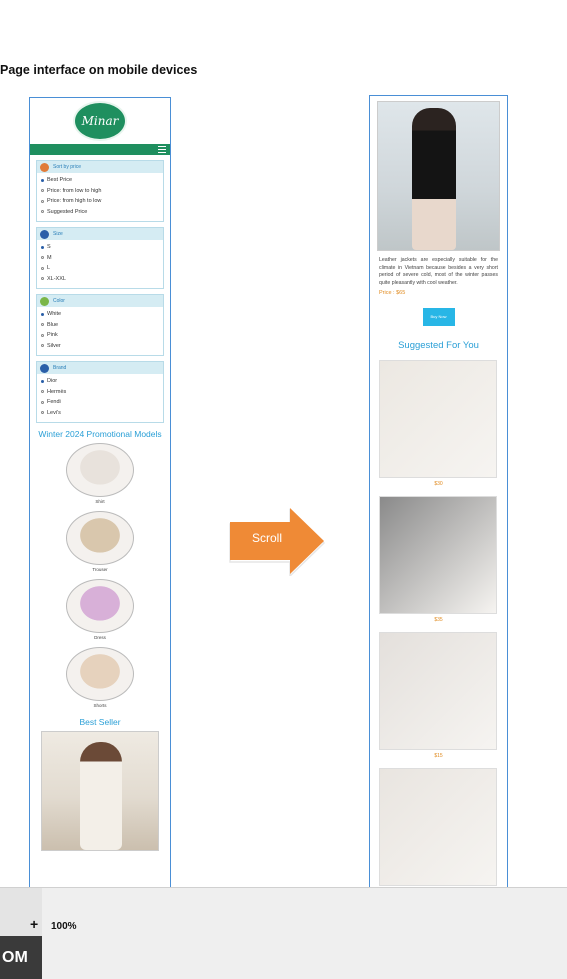  What do you see at coordinates (100, 234) in the screenshot?
I see `filter-header: Size` at bounding box center [100, 234].